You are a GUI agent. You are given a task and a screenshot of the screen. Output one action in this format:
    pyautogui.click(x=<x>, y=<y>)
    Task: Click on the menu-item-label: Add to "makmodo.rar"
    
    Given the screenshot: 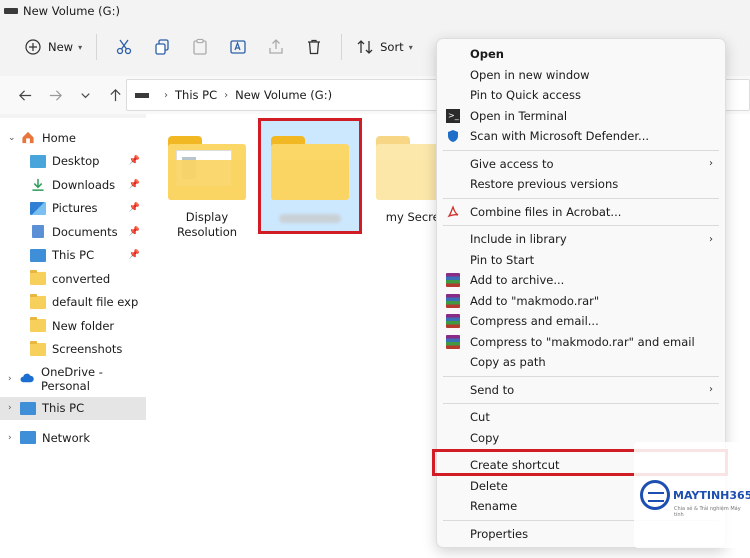 What is the action you would take?
    pyautogui.click(x=535, y=300)
    